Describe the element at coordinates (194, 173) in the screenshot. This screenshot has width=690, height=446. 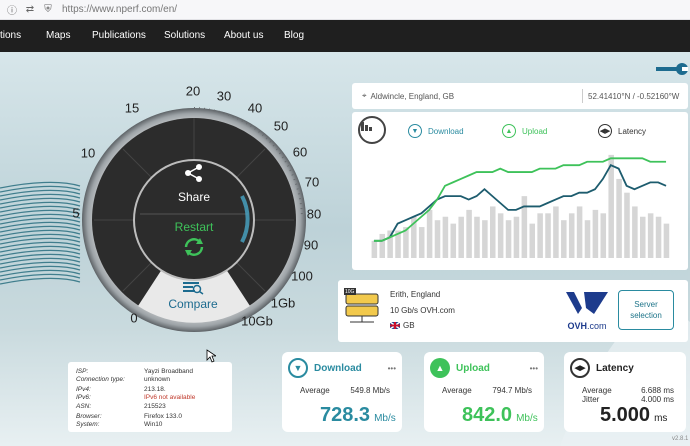
I see `share-icon` at that location.